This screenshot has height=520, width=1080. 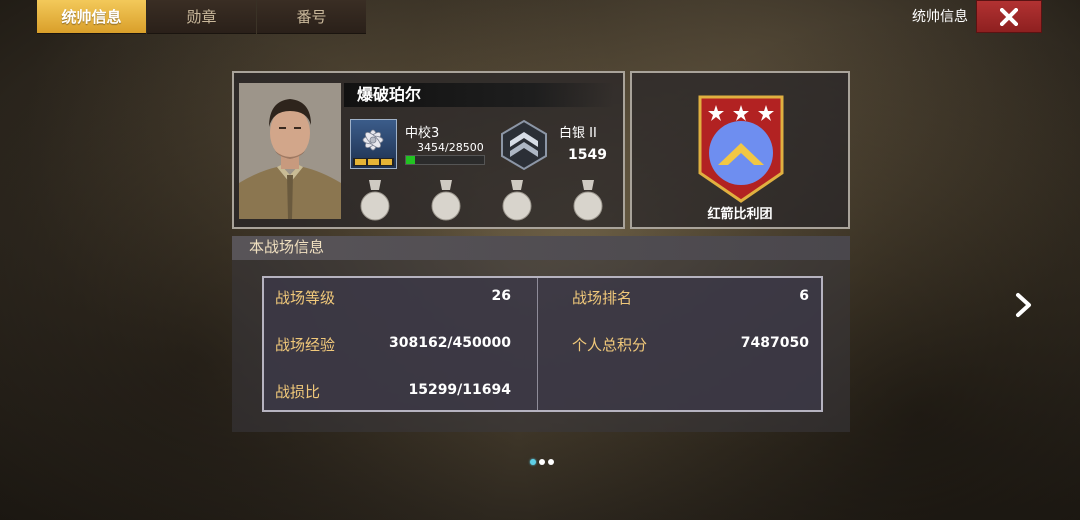 What do you see at coordinates (91, 17) in the screenshot?
I see `tab-commander-info: 统帅信息` at bounding box center [91, 17].